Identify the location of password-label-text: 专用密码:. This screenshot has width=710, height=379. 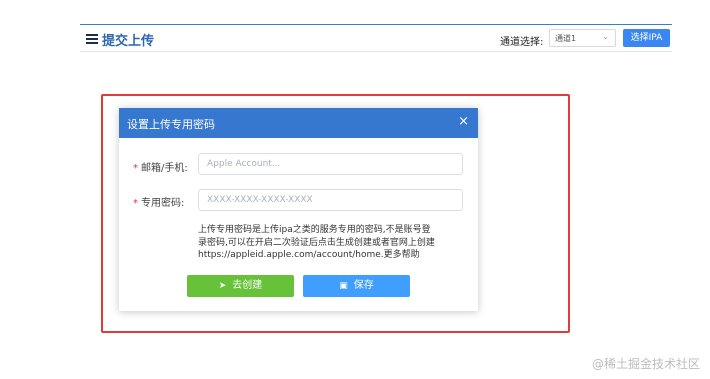
(163, 203).